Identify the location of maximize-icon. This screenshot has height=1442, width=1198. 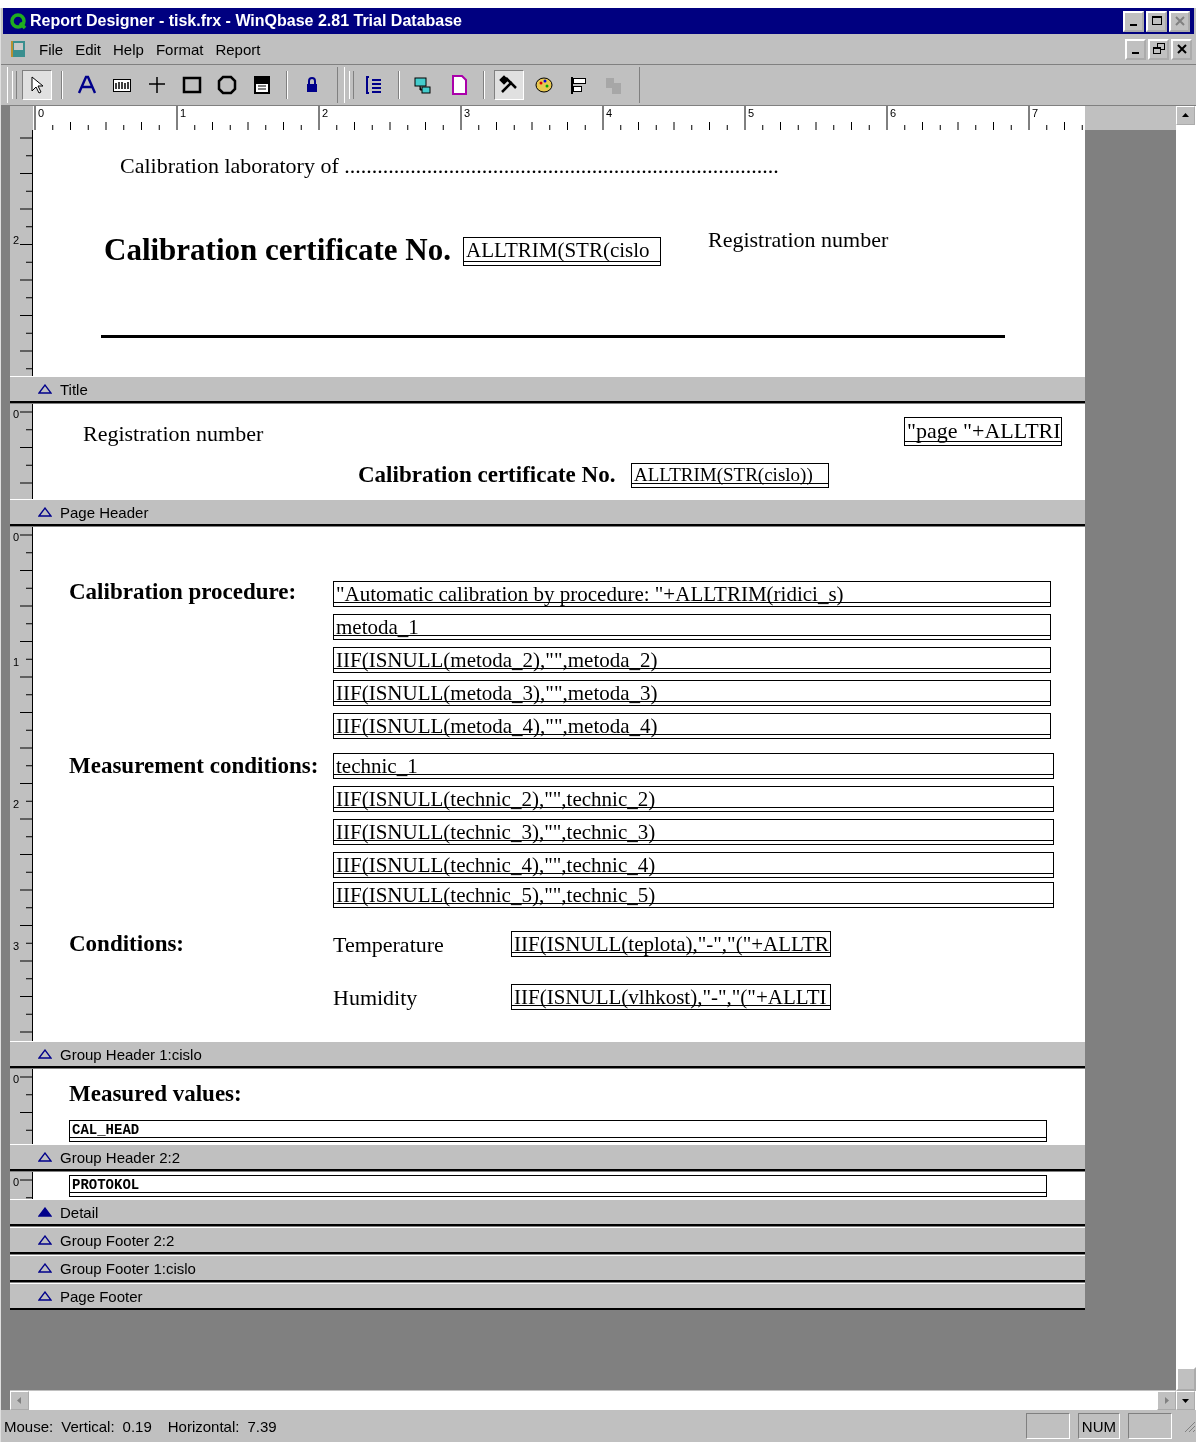
(1156, 21).